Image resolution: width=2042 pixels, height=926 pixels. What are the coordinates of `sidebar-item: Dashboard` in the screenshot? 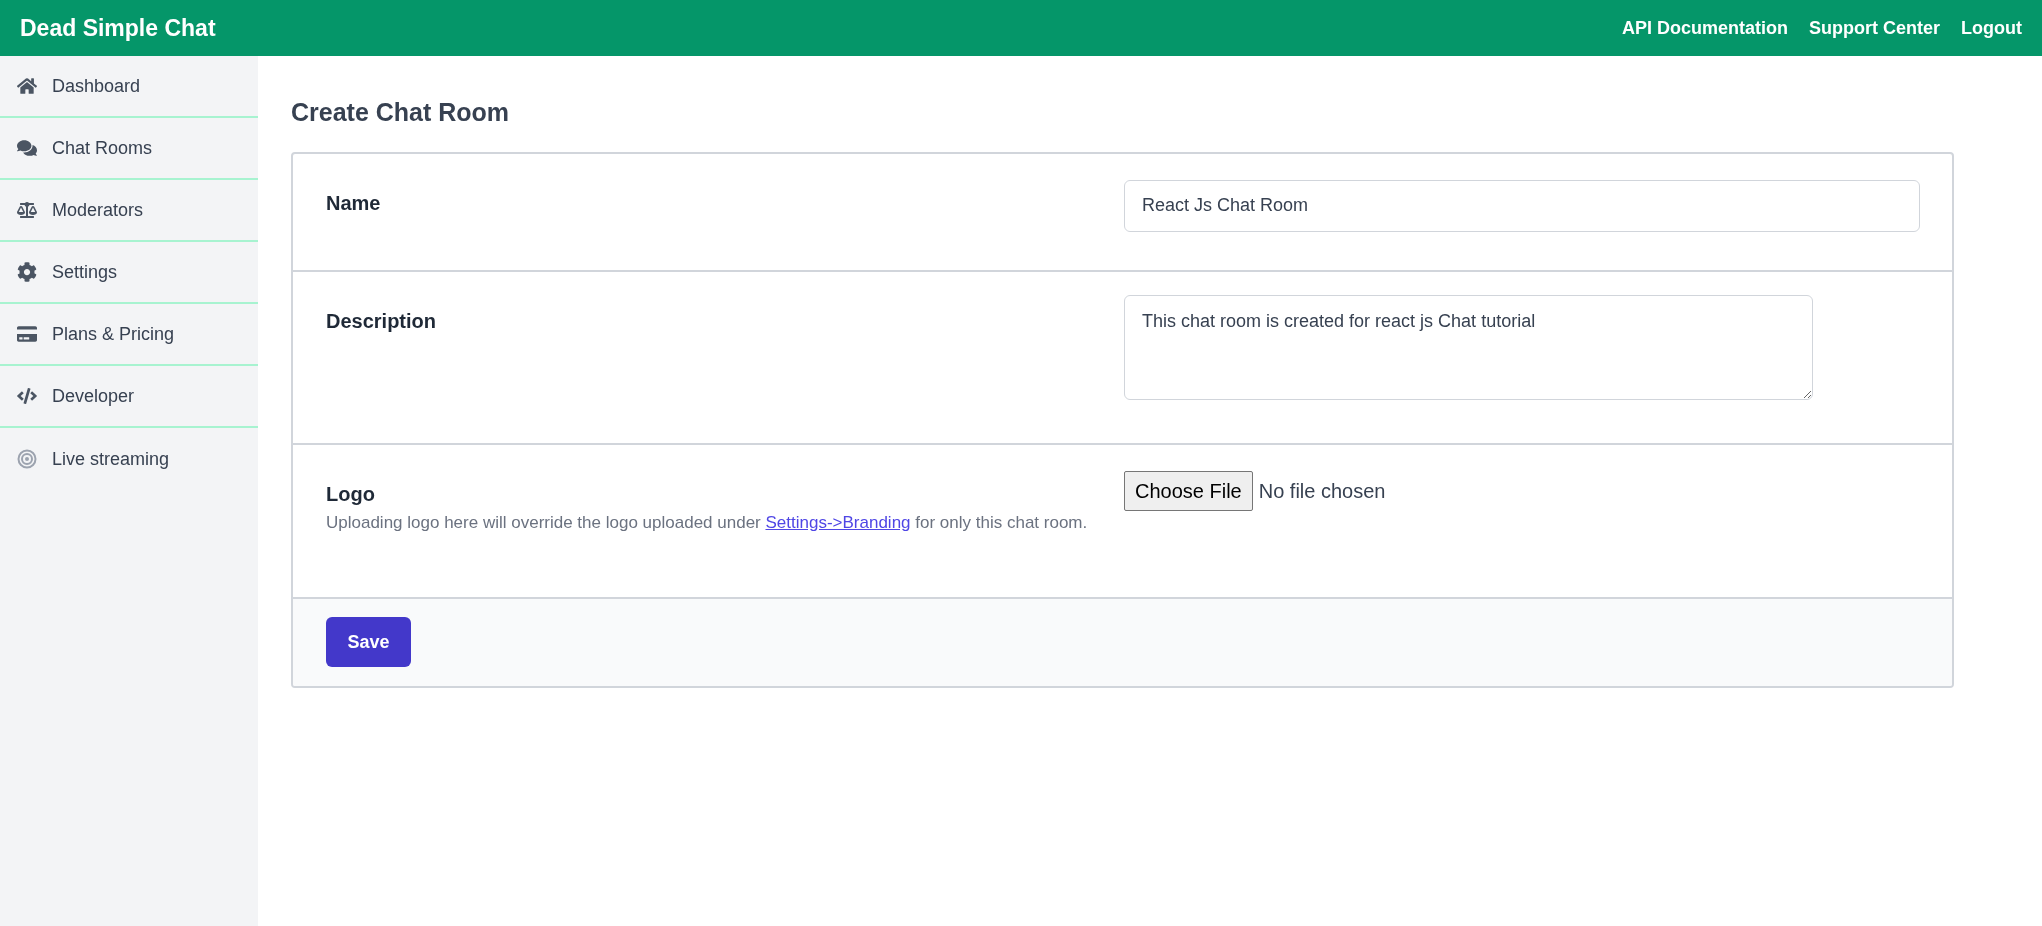 It's located at (129, 87).